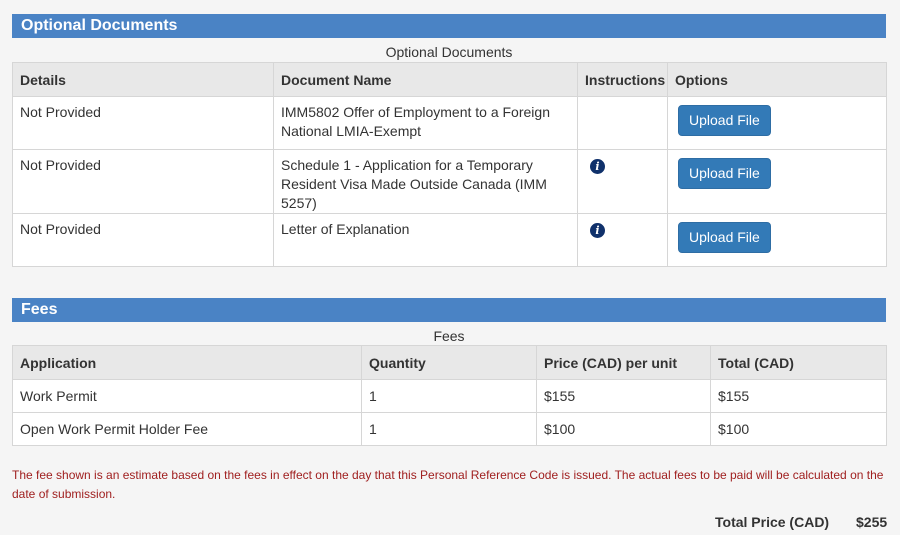  I want to click on column-header-options: Options, so click(777, 79).